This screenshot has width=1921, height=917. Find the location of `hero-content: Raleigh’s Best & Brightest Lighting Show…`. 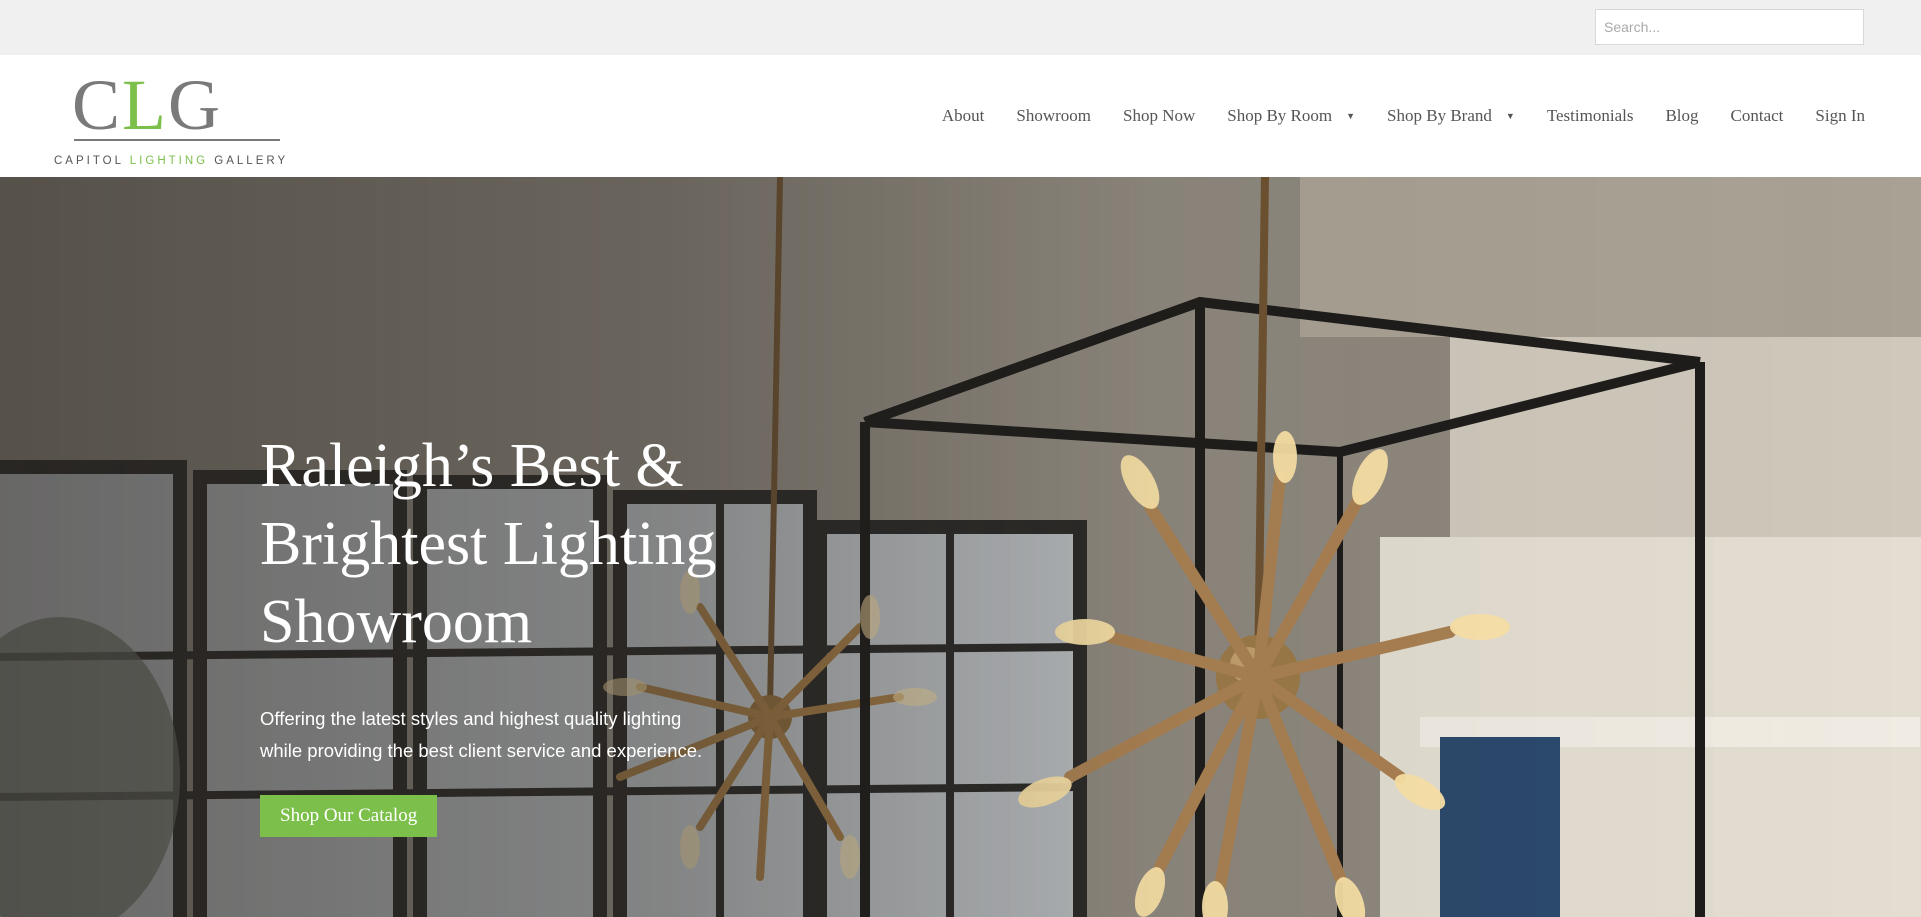

hero-content: Raleigh’s Best & Brightest Lighting Show… is located at coordinates (540, 632).